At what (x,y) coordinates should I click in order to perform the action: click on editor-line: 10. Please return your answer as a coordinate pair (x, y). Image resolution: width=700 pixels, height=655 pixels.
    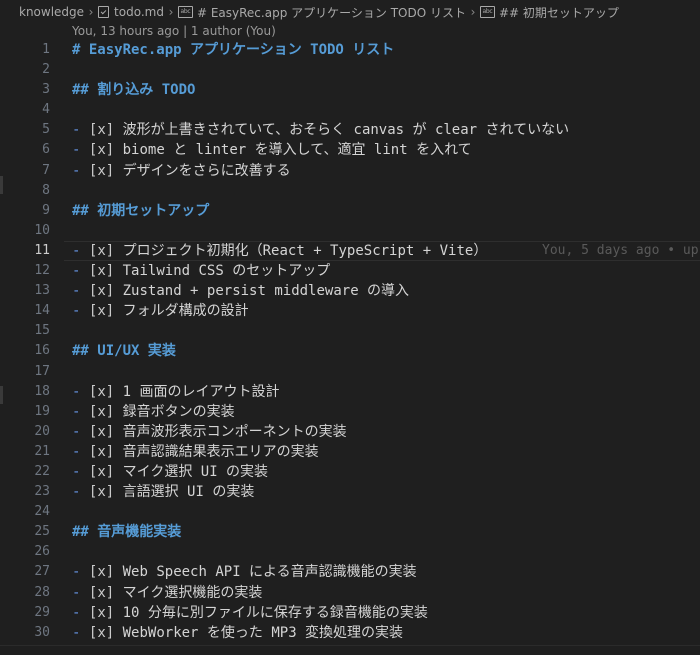
    Looking at the image, I should click on (350, 231).